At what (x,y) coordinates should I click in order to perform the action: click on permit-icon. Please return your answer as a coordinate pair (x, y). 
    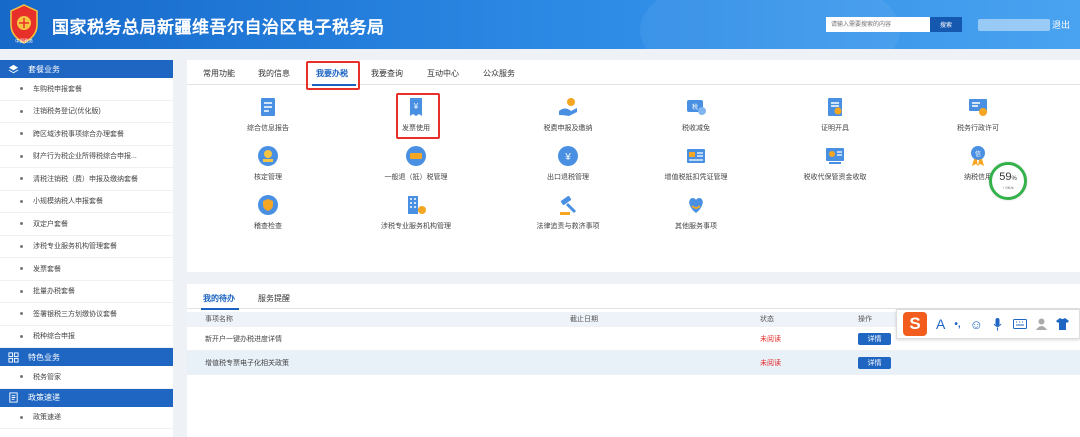
    Looking at the image, I should click on (978, 107).